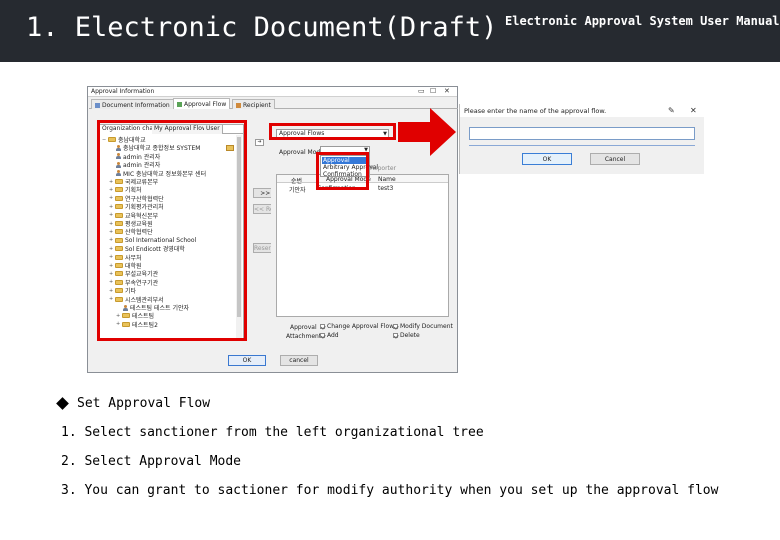  Describe the element at coordinates (342, 171) in the screenshot. I see `mode-highlight-box` at that location.